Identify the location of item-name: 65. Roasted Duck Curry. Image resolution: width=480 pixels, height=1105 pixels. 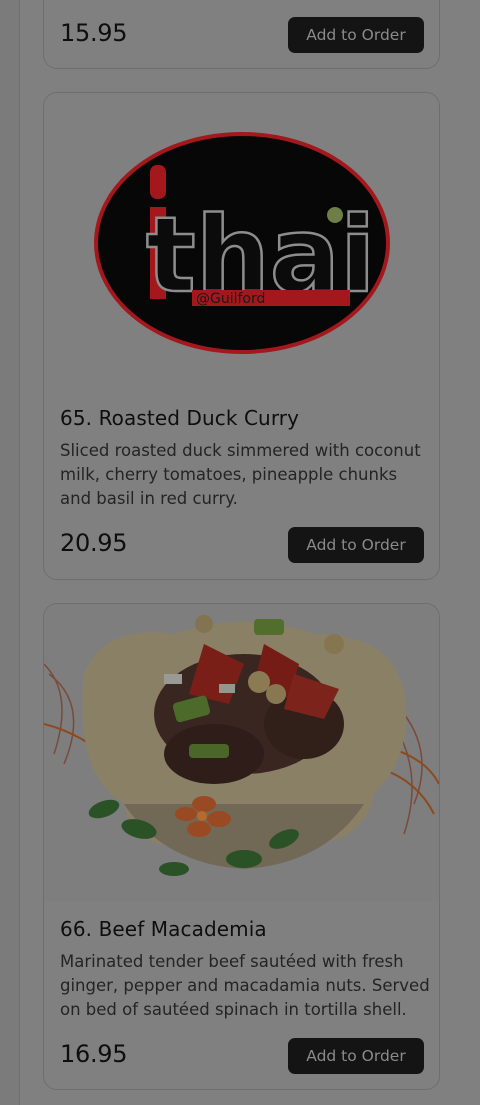
(180, 418).